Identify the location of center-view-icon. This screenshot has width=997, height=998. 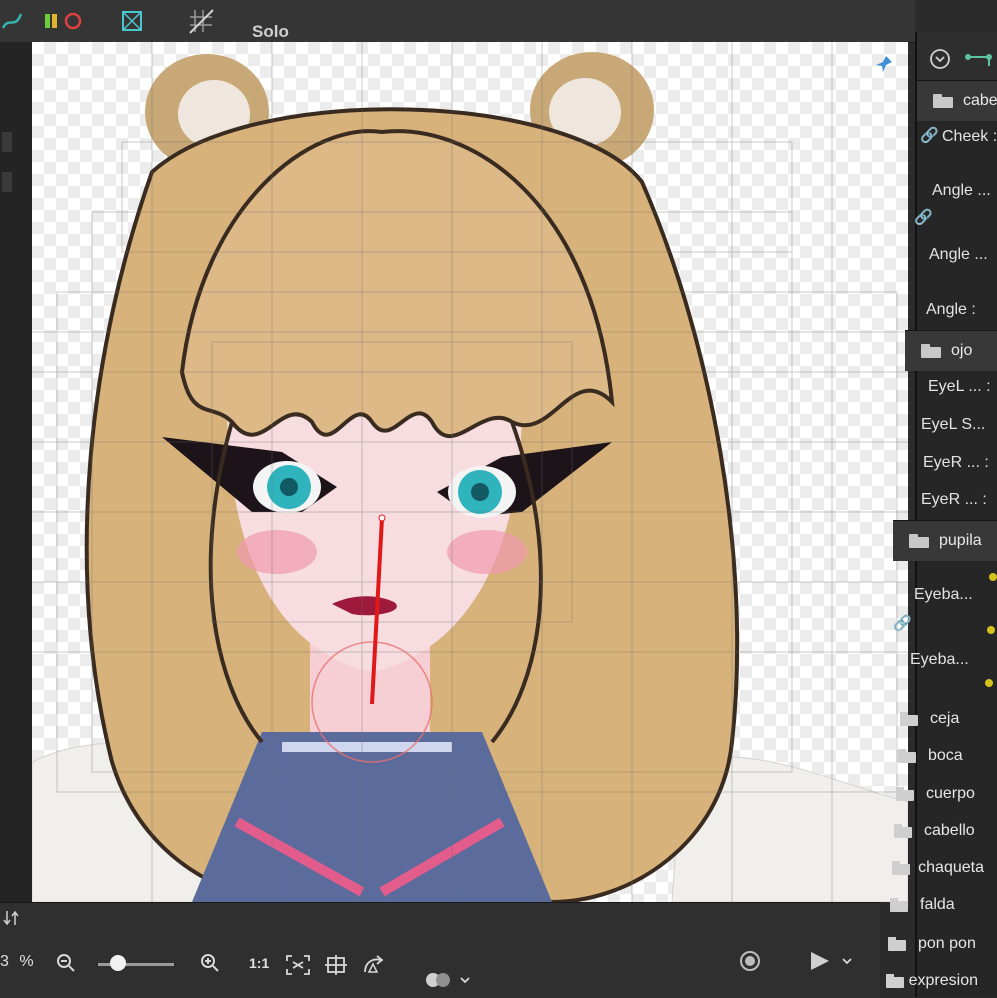
(336, 965).